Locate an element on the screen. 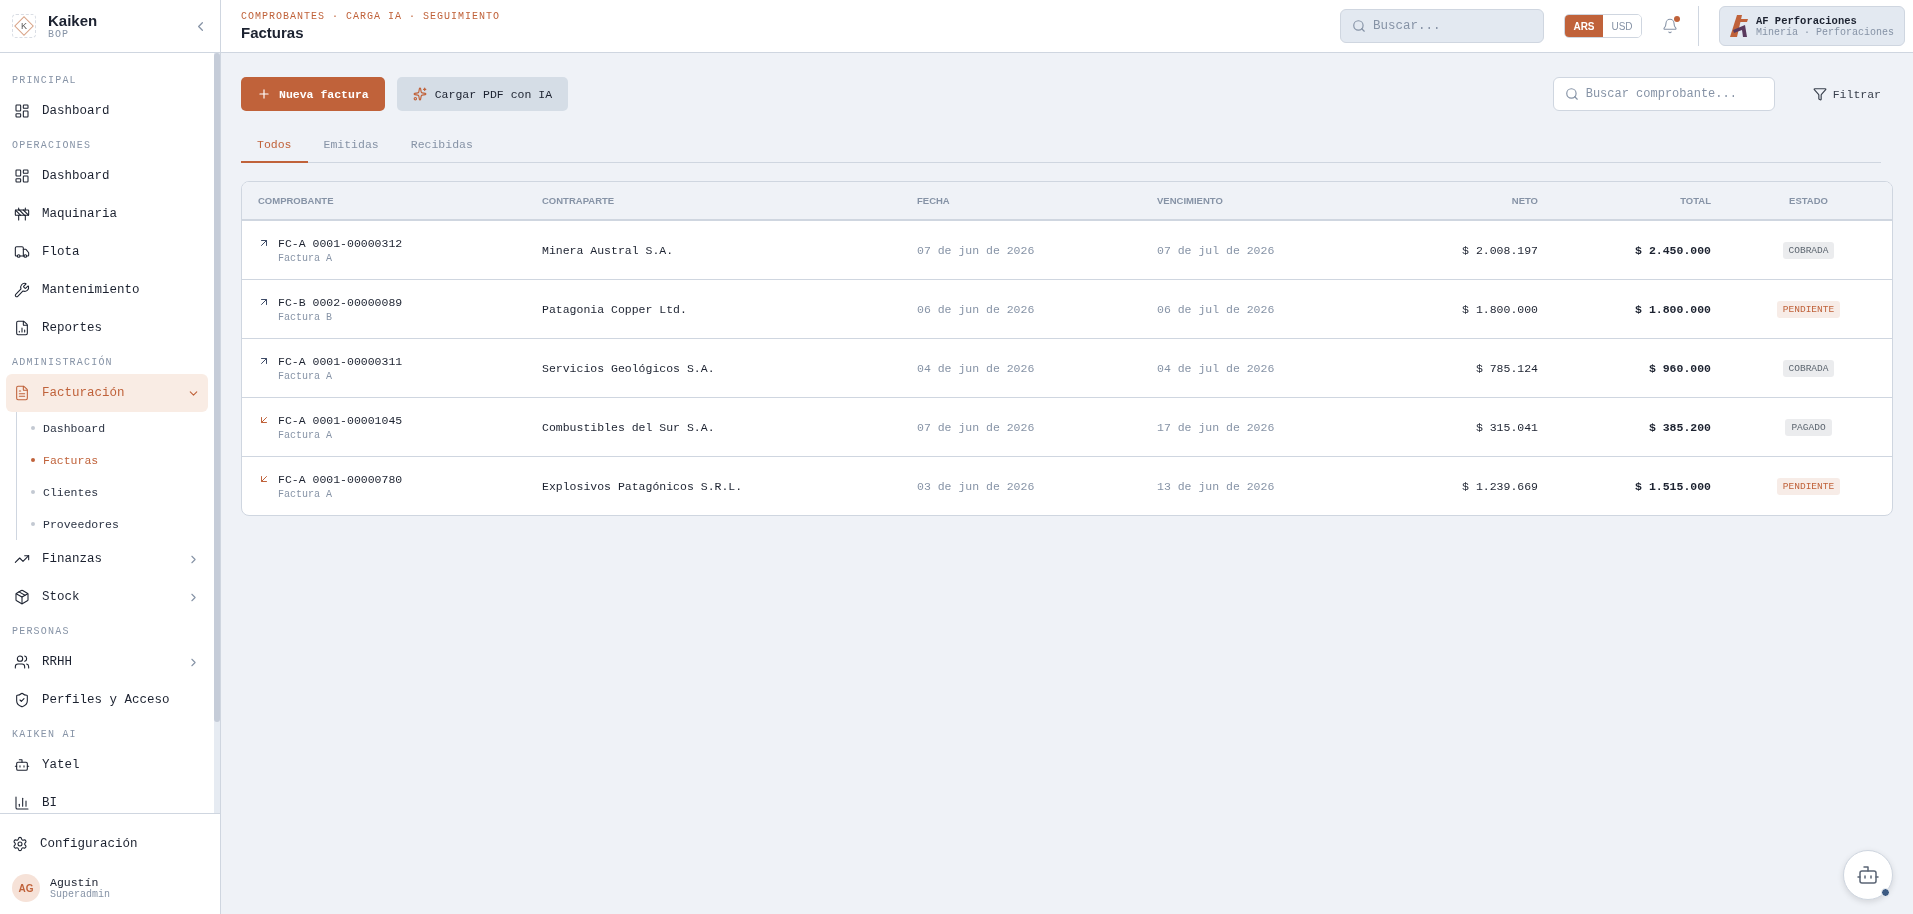 This screenshot has width=1913, height=914. table-cell-text: $ 315.041 is located at coordinates (1506, 427).